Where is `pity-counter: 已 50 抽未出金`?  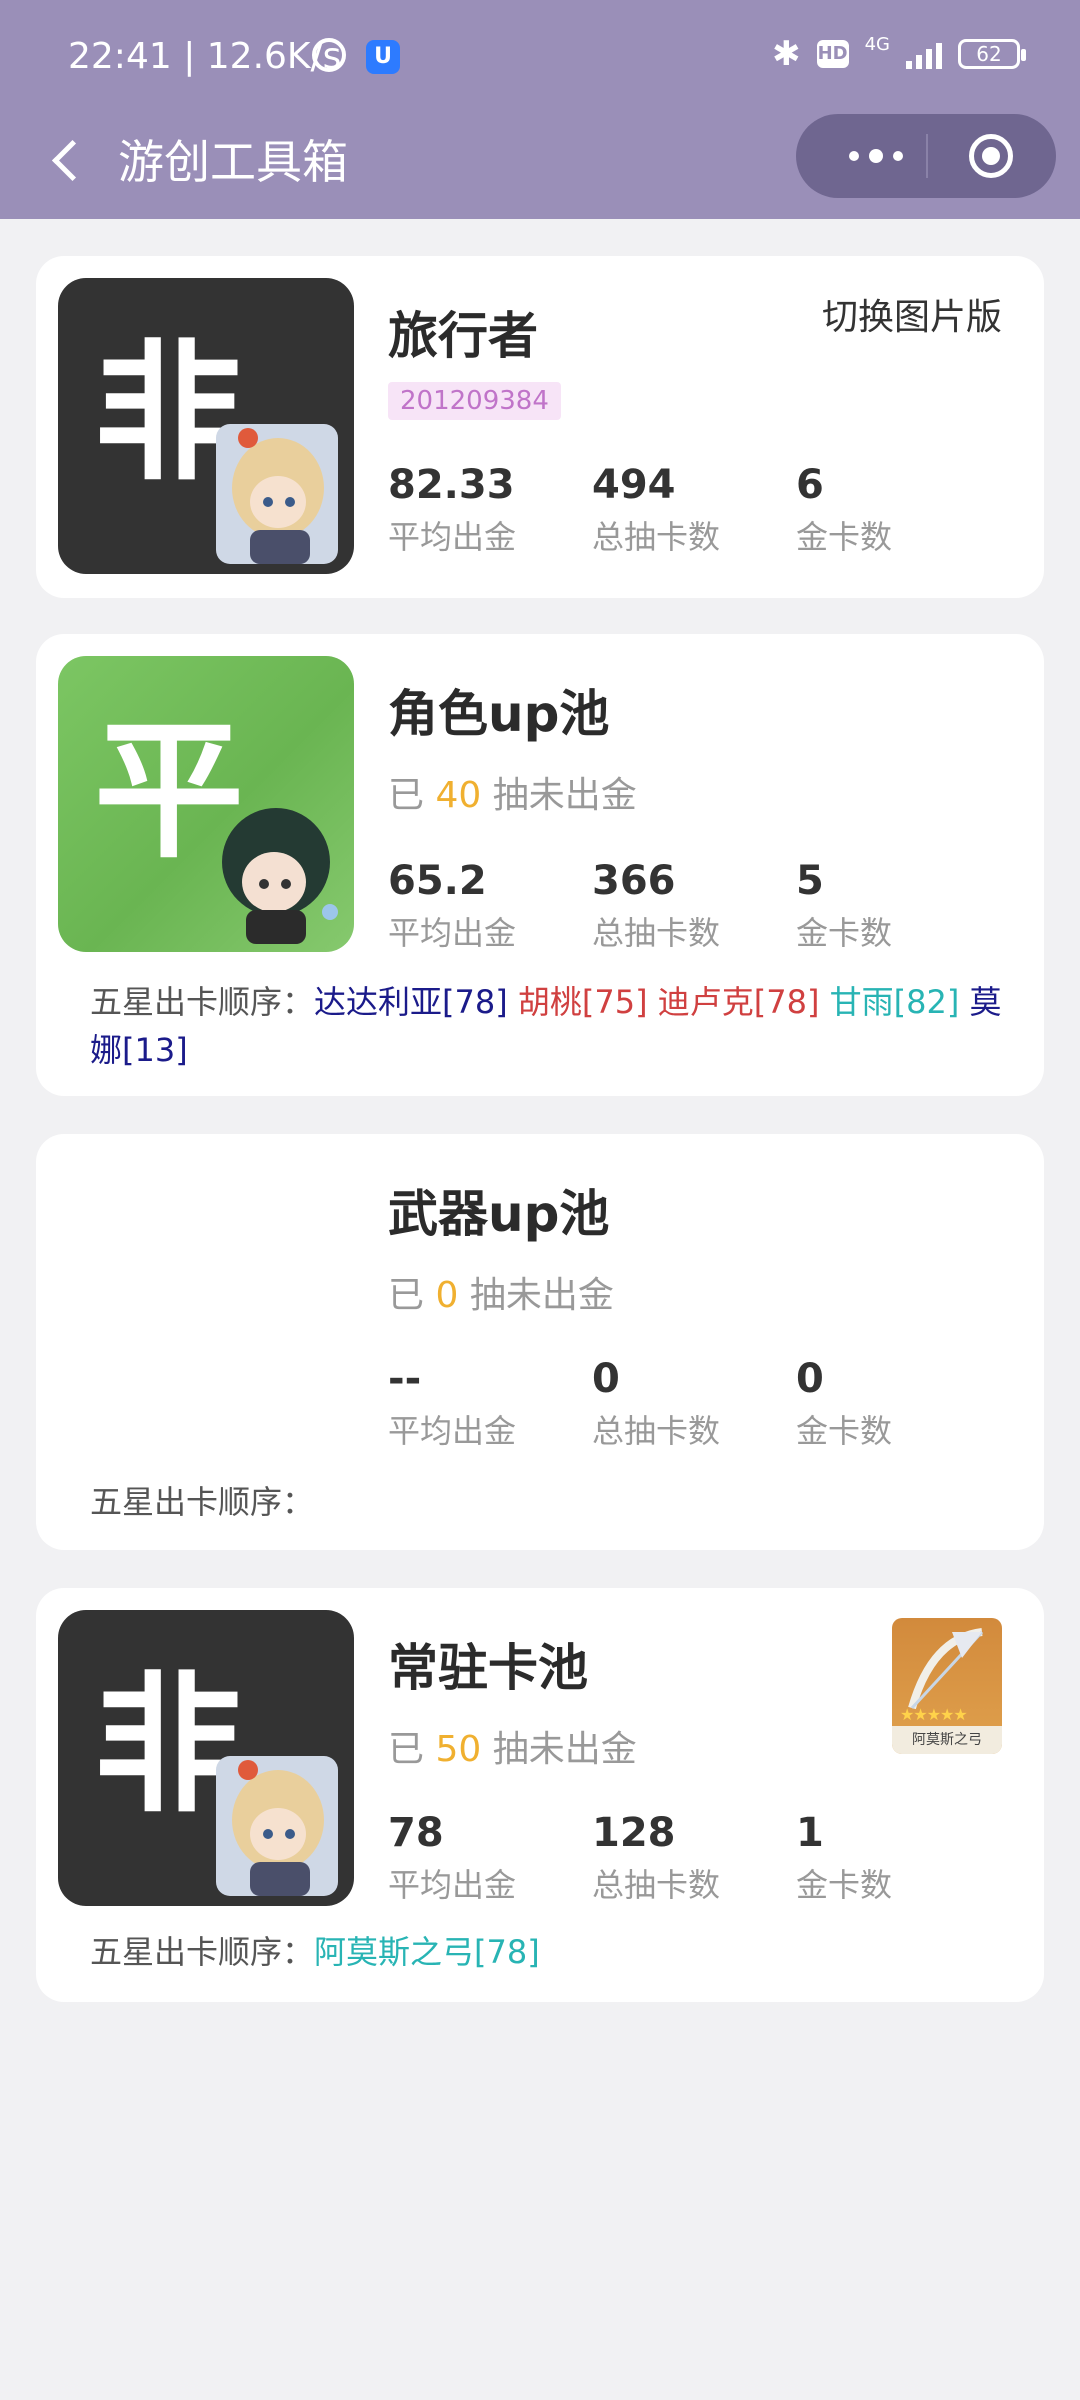 pity-counter: 已 50 抽未出金 is located at coordinates (512, 1746).